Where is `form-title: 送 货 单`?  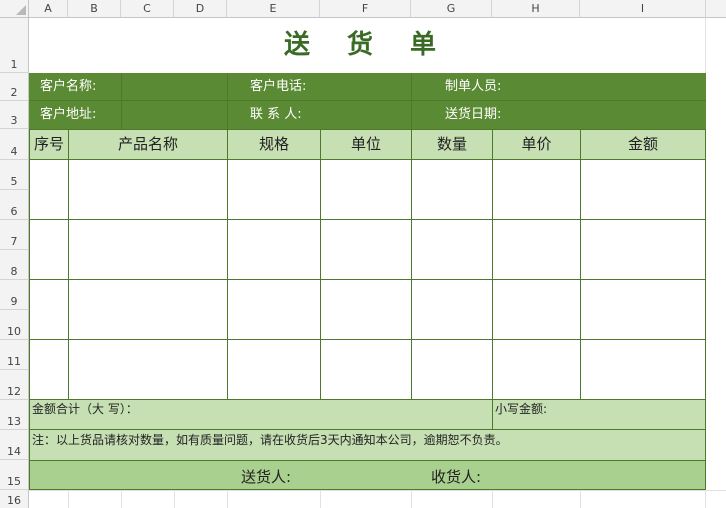
form-title: 送 货 单 is located at coordinates (367, 45).